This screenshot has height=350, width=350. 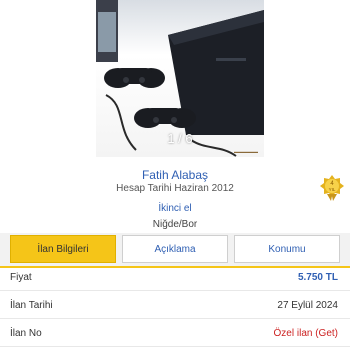 I want to click on badge-unit: YIL, so click(x=332, y=189).